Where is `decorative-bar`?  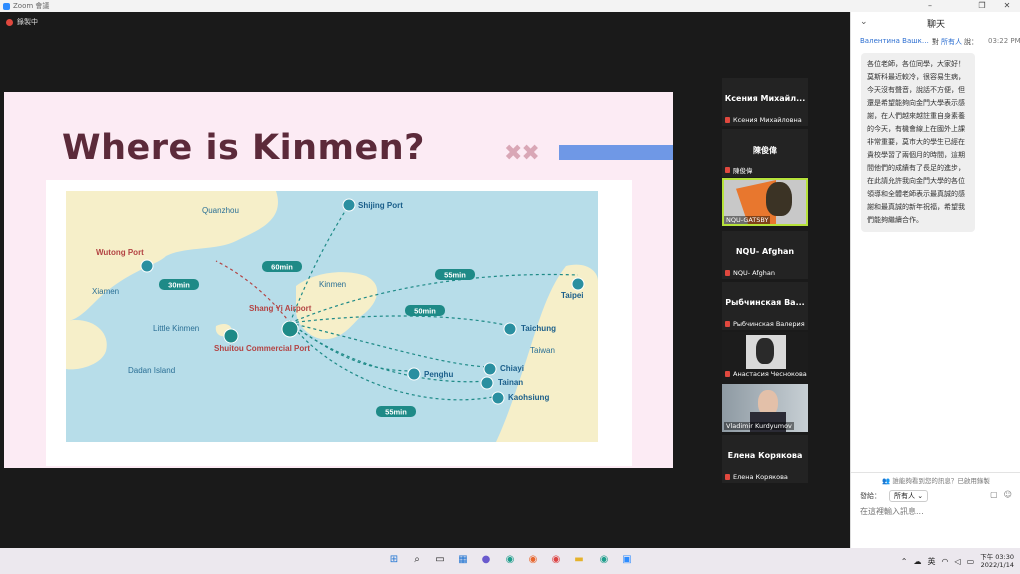
decorative-bar is located at coordinates (616, 152).